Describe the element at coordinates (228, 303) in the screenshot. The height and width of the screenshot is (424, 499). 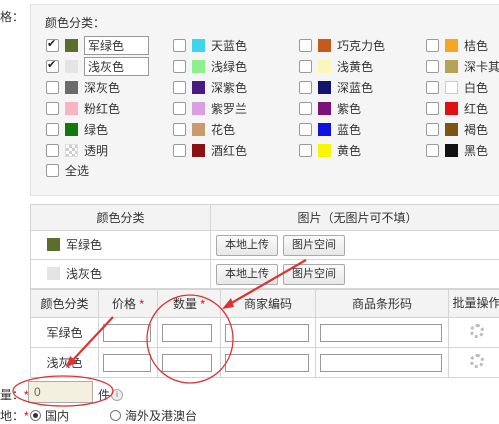
I see `annotation-arrowhead` at that location.